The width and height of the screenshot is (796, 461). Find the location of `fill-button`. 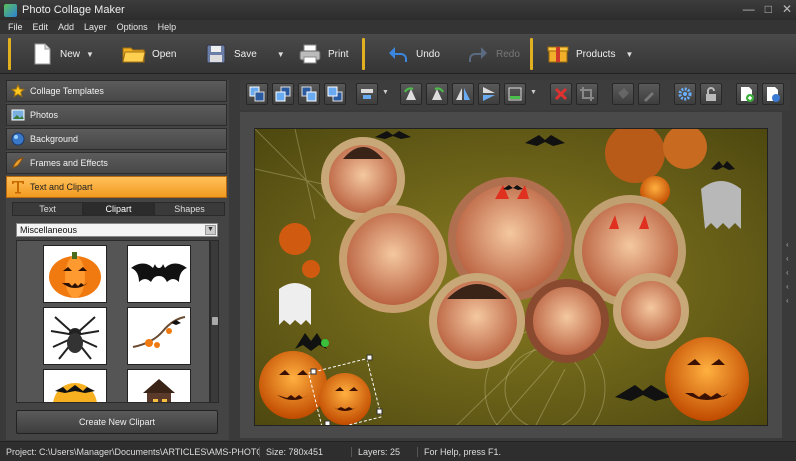

fill-button is located at coordinates (623, 94).